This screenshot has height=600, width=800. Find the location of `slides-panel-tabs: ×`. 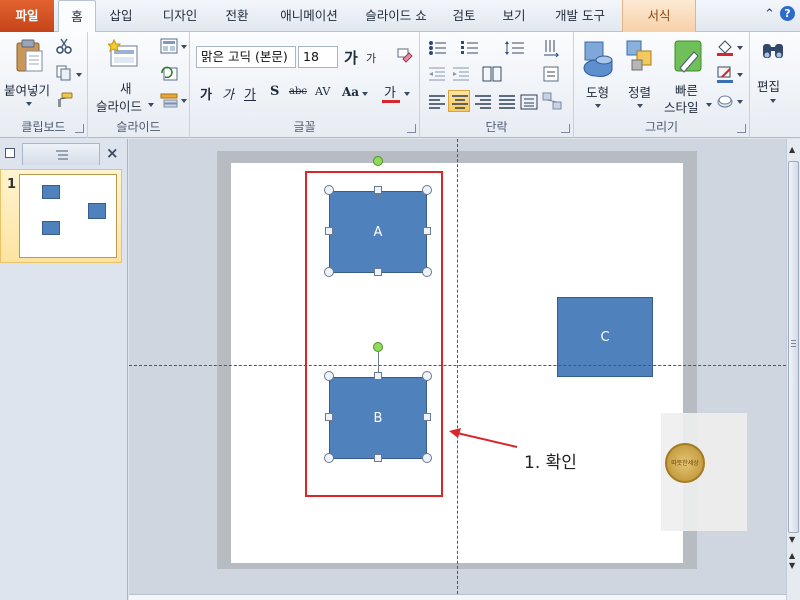

slides-panel-tabs: × is located at coordinates (64, 154).